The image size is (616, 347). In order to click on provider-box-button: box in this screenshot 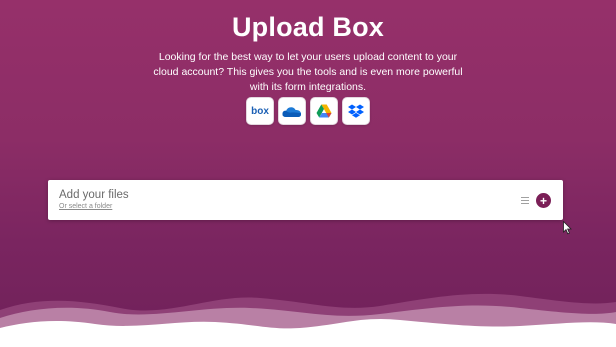, I will do `click(260, 111)`.